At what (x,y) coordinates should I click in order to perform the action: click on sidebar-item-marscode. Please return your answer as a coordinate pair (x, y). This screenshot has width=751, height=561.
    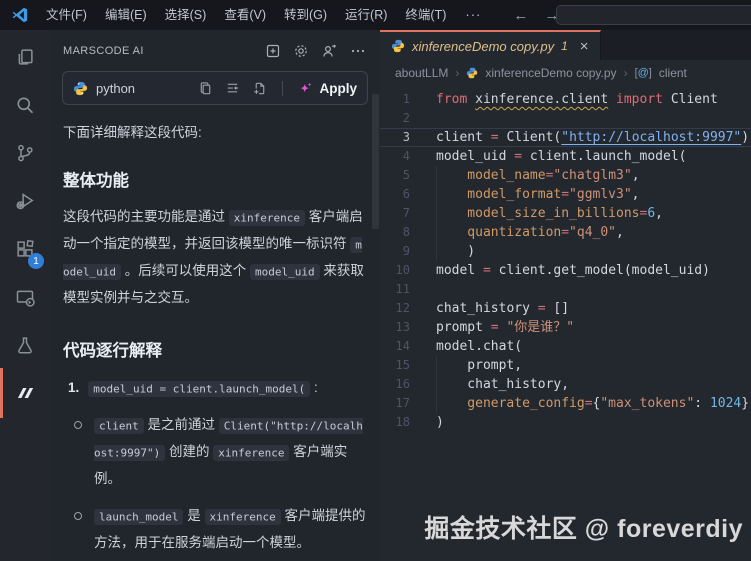
    Looking at the image, I should click on (25, 393).